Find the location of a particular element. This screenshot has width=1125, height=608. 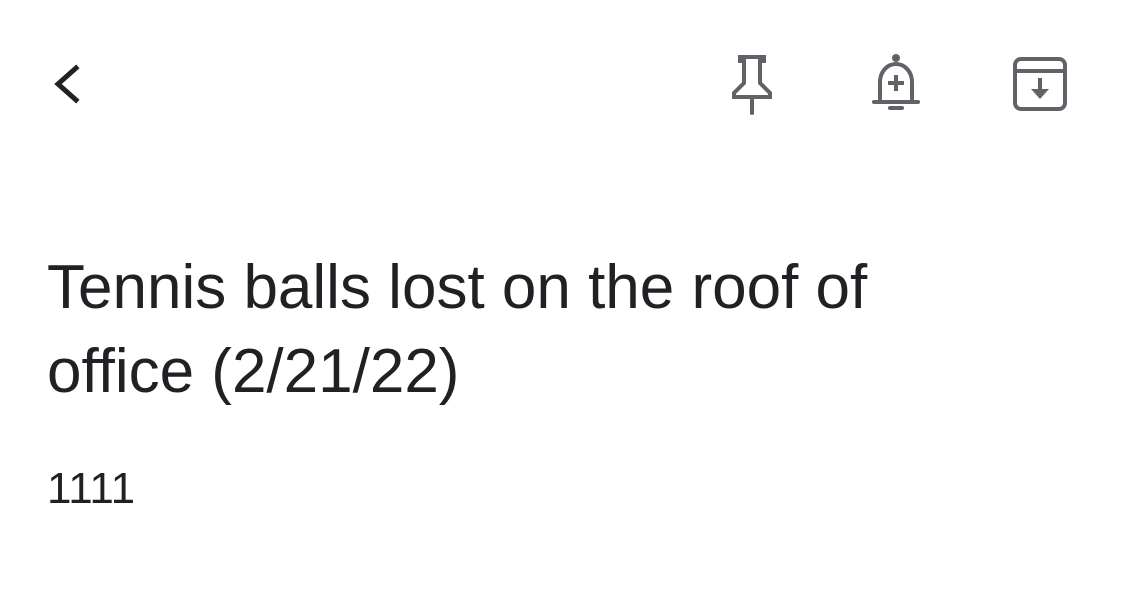

note-body: 1111 is located at coordinates (91, 489).